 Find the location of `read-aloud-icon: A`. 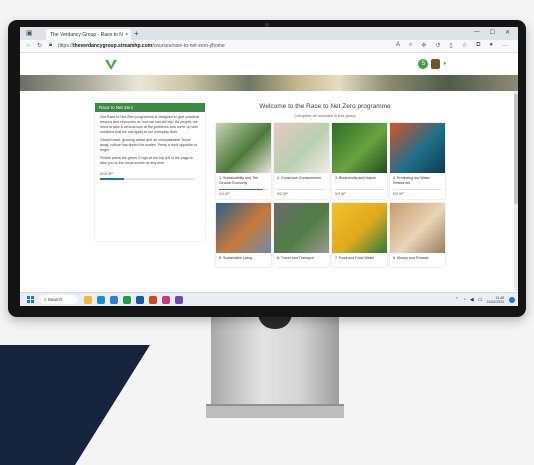

read-aloud-icon: A is located at coordinates (398, 45).